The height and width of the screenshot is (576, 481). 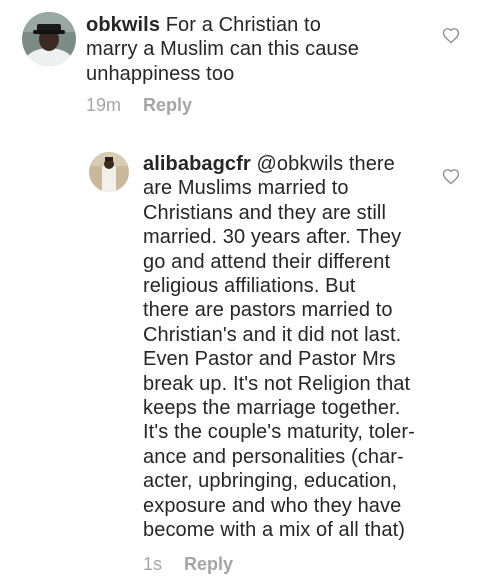 What do you see at coordinates (269, 359) in the screenshot?
I see `comment-body-line: Even Pastor and Pastor Mrs` at bounding box center [269, 359].